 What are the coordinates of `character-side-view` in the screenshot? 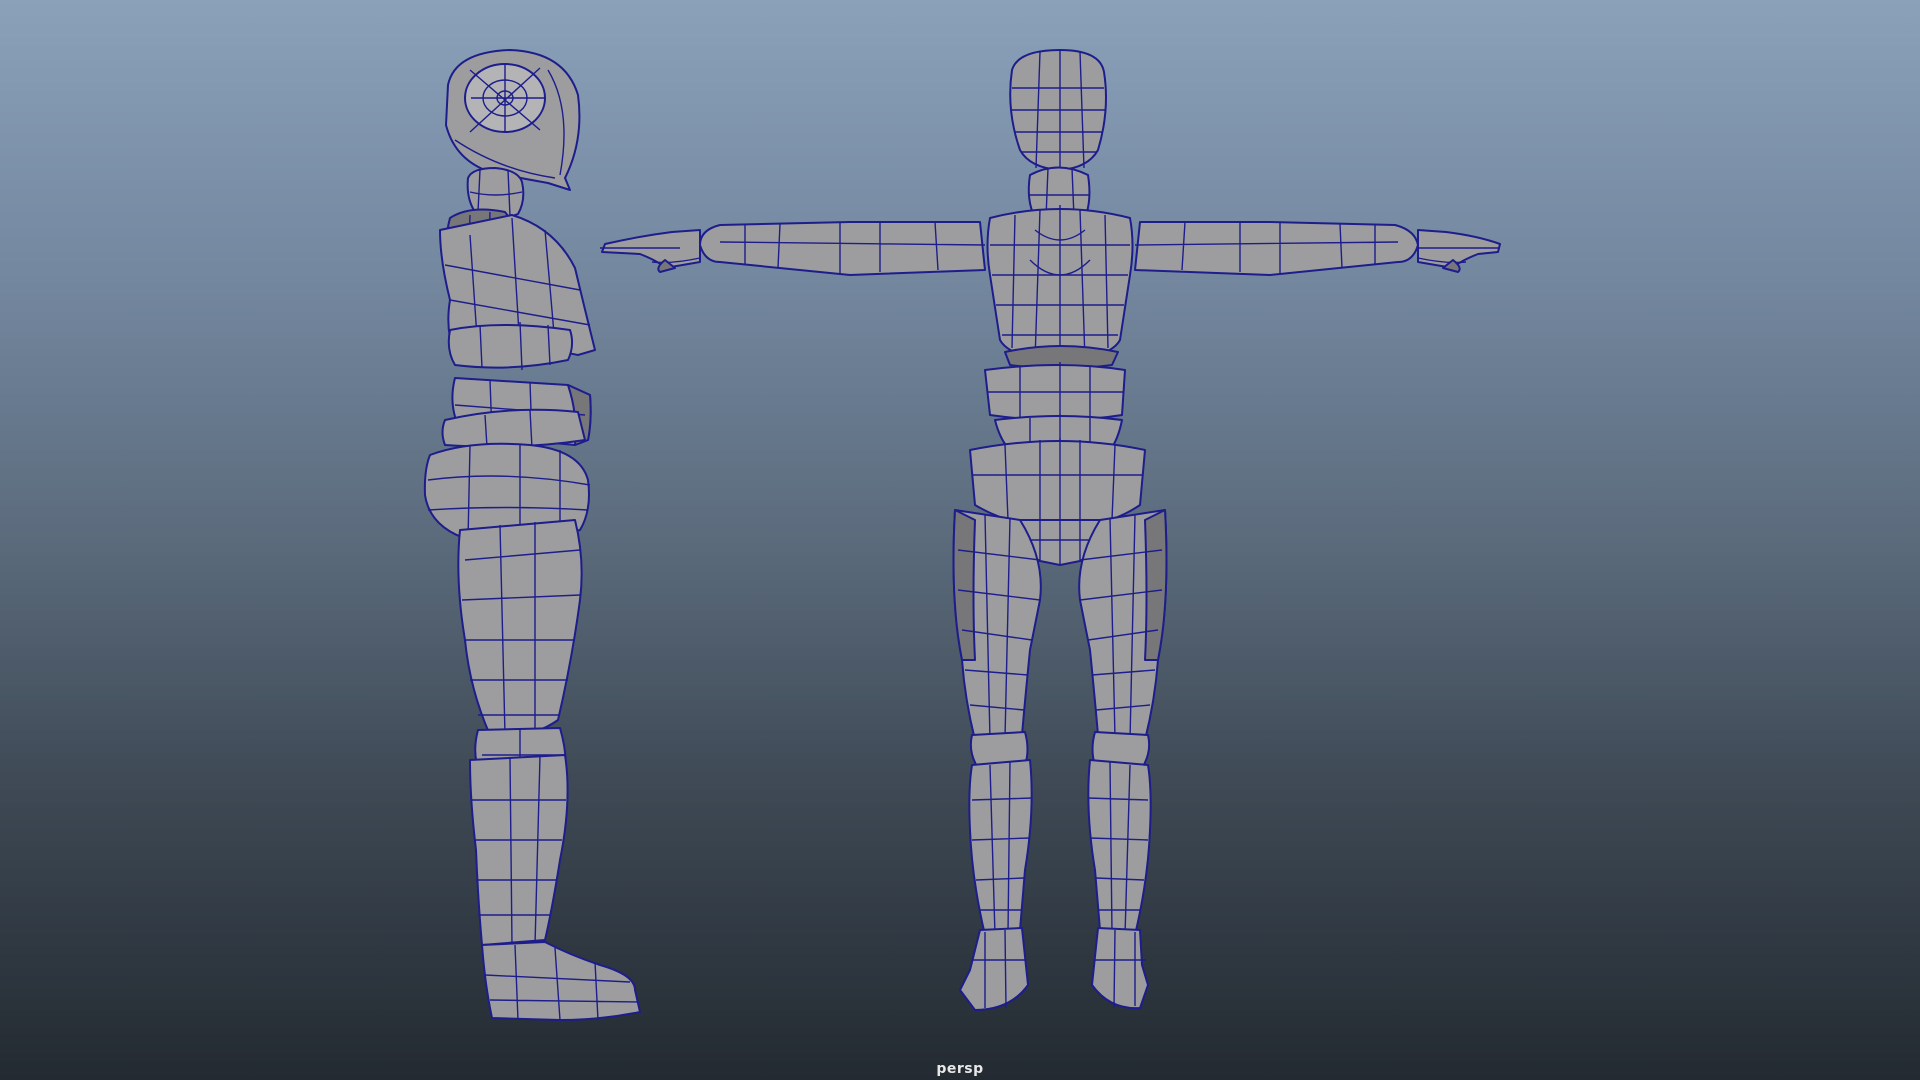 It's located at (532, 535).